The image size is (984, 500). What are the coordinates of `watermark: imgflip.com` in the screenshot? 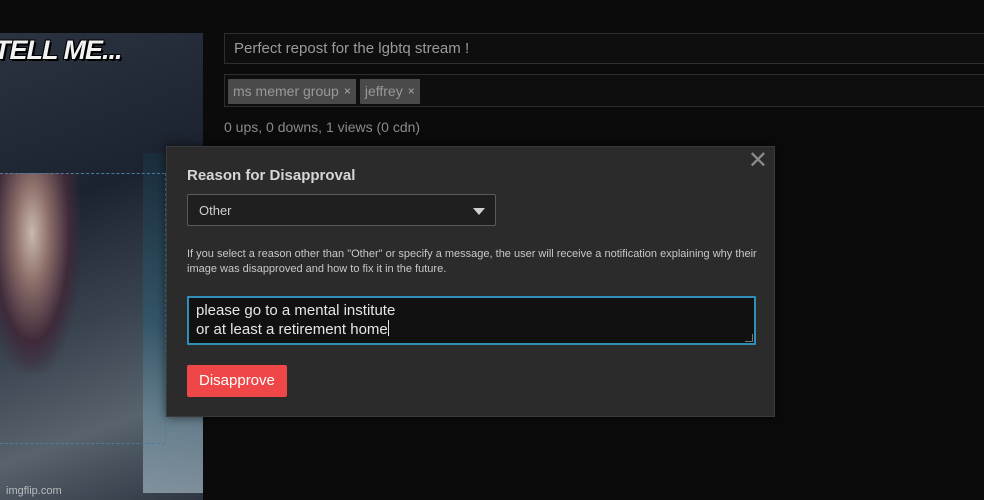 It's located at (34, 491).